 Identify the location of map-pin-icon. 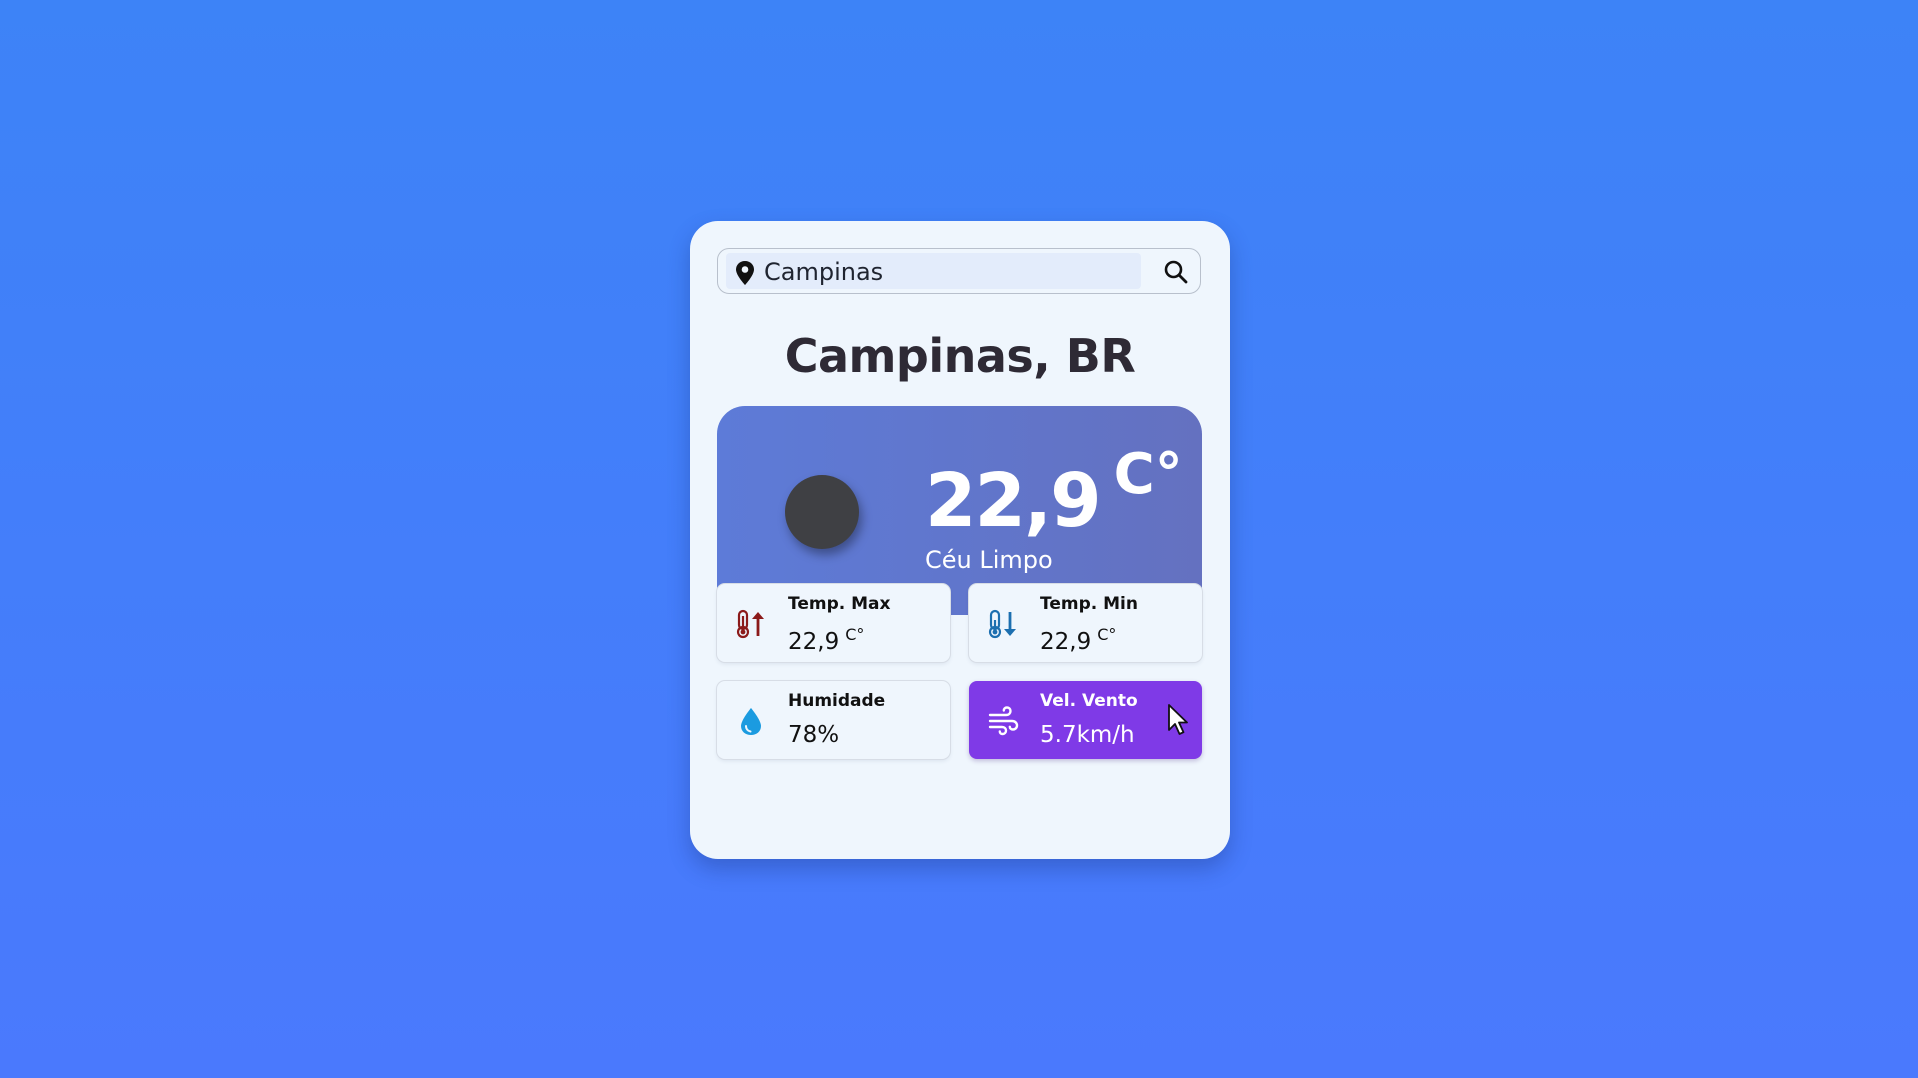
(745, 273).